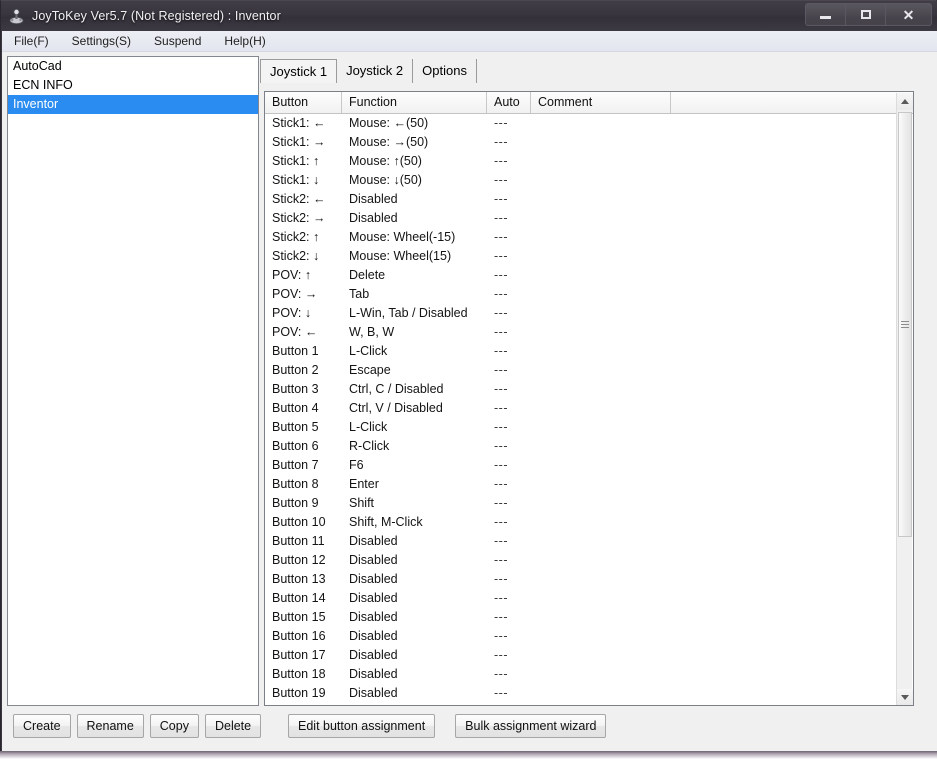 This screenshot has width=937, height=759. I want to click on maximize-button, so click(866, 14).